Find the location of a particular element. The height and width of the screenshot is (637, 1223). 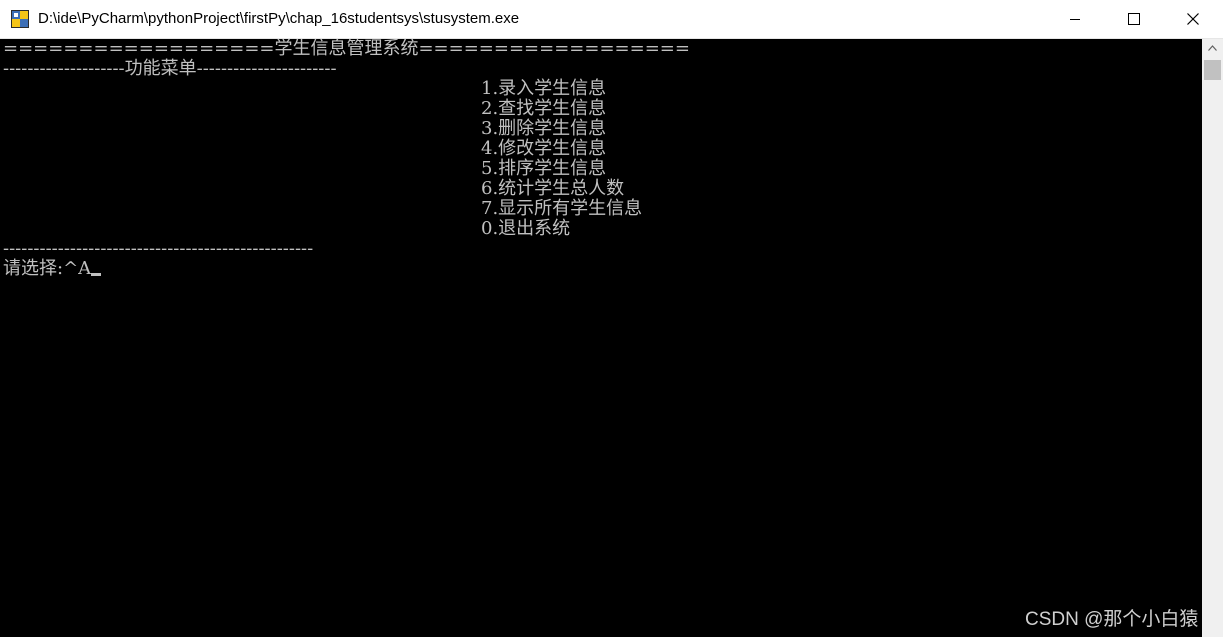

menu-item: 0.退出系统 is located at coordinates (526, 228).